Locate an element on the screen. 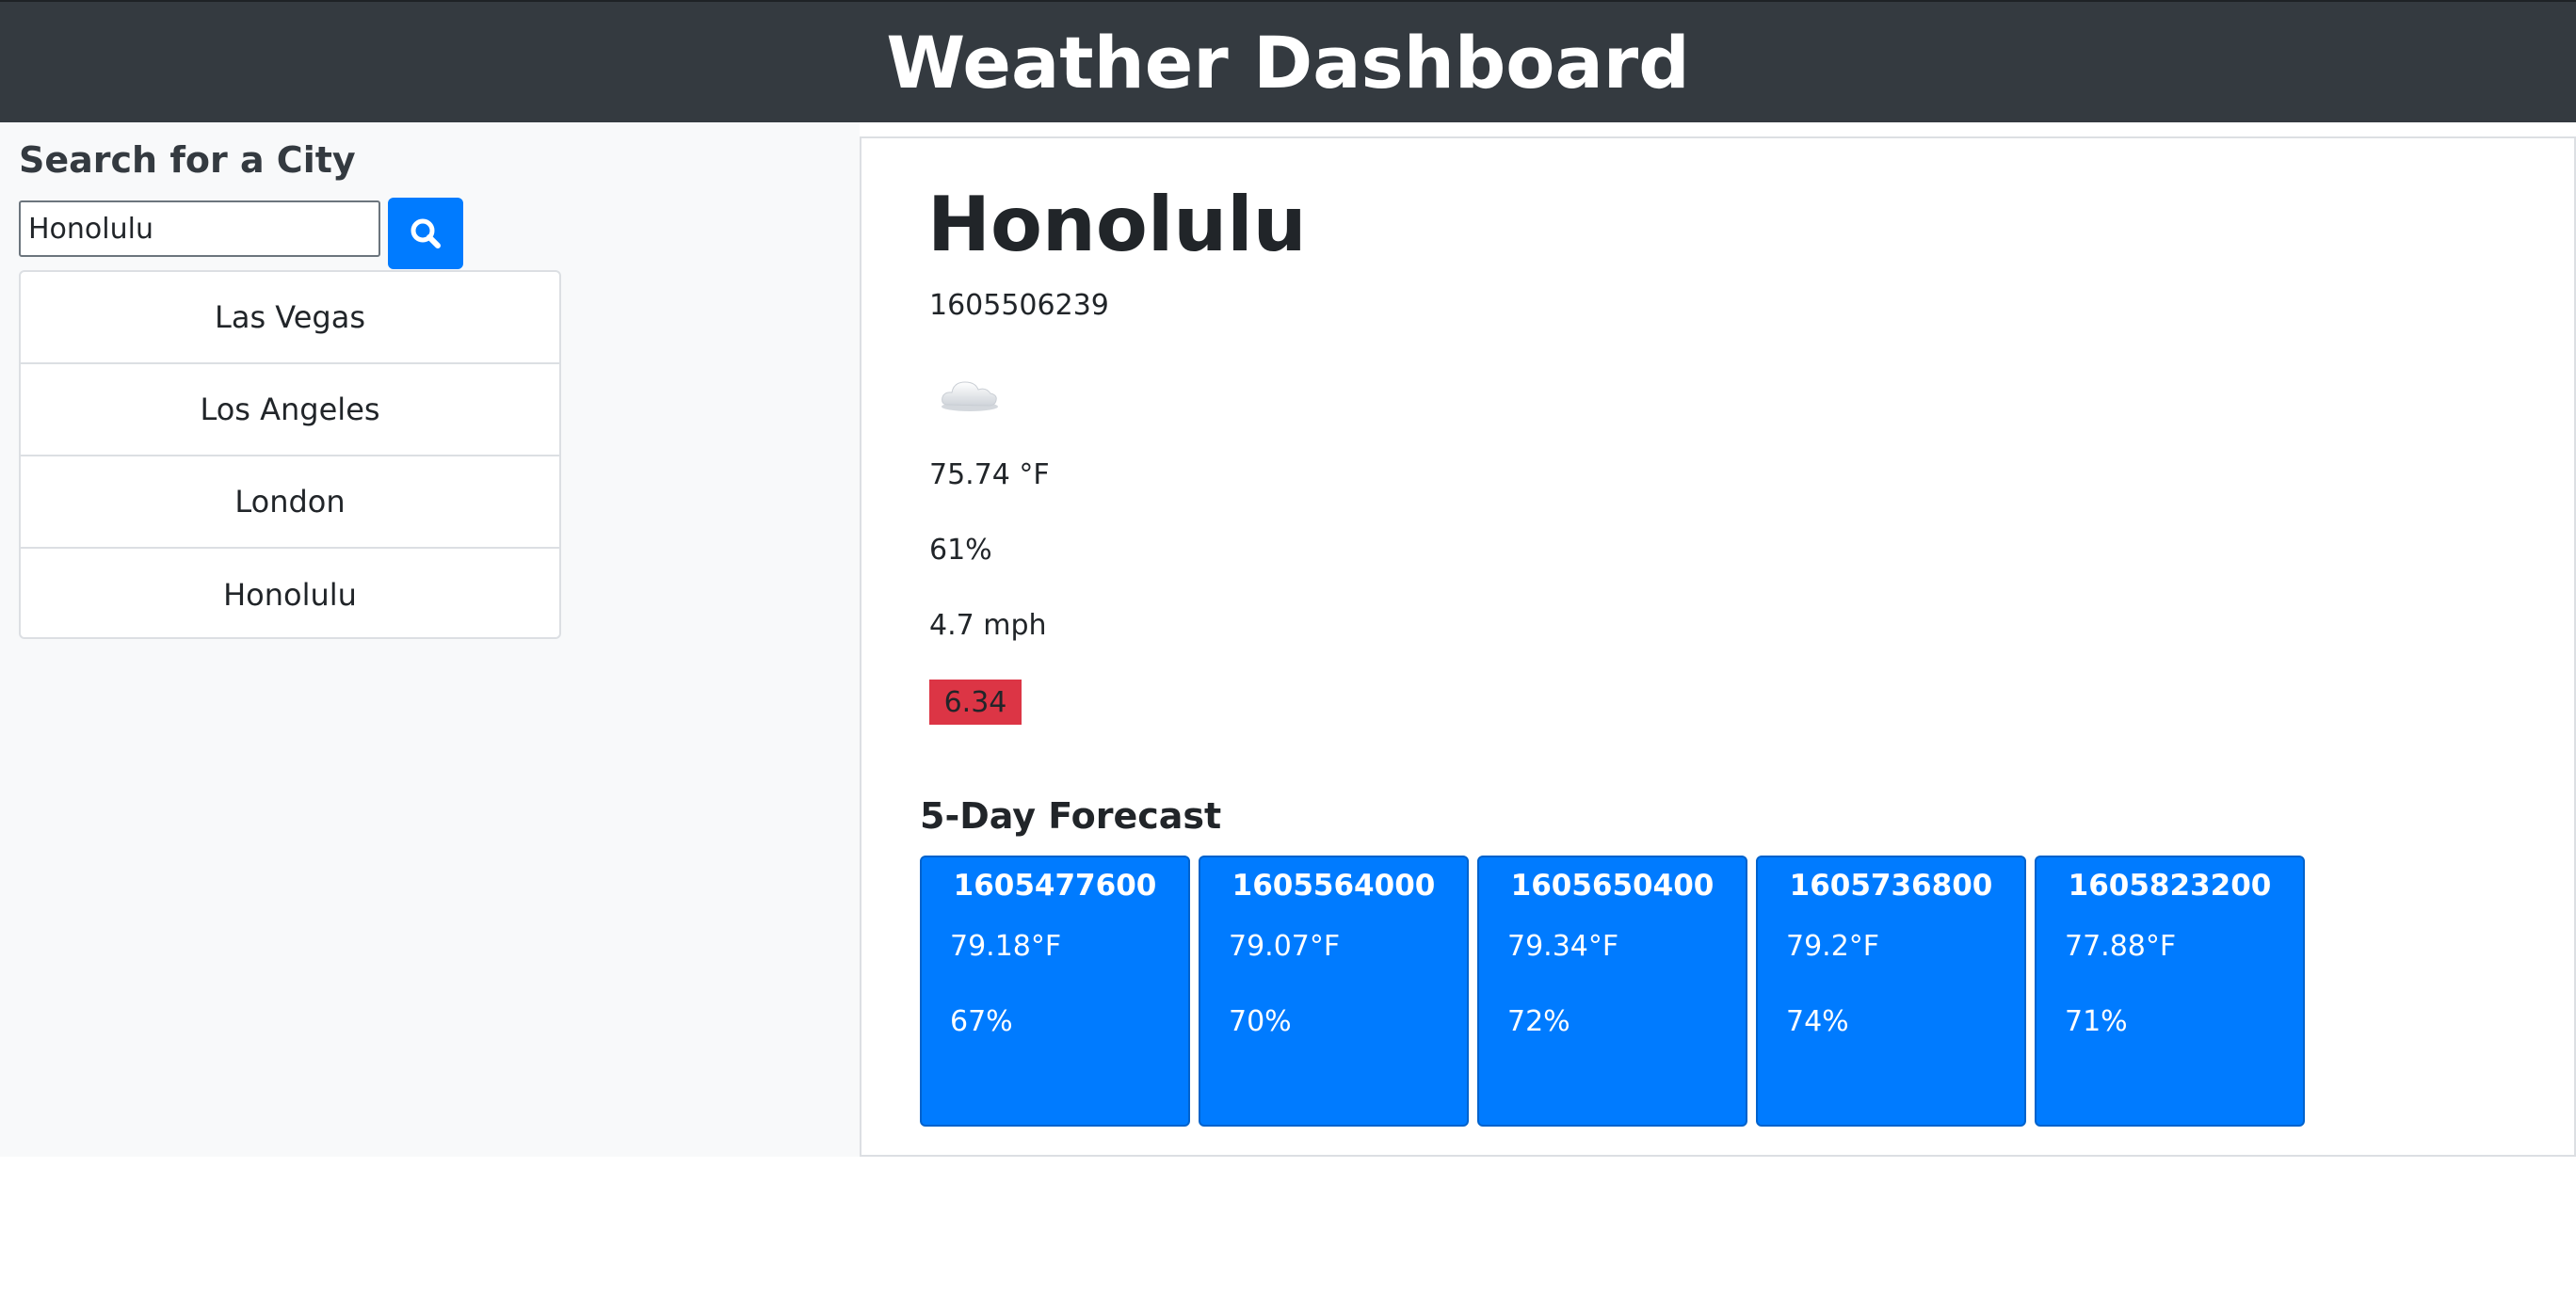 Image resolution: width=2576 pixels, height=1296 pixels. forecast-date: 1605650400 is located at coordinates (1612, 886).